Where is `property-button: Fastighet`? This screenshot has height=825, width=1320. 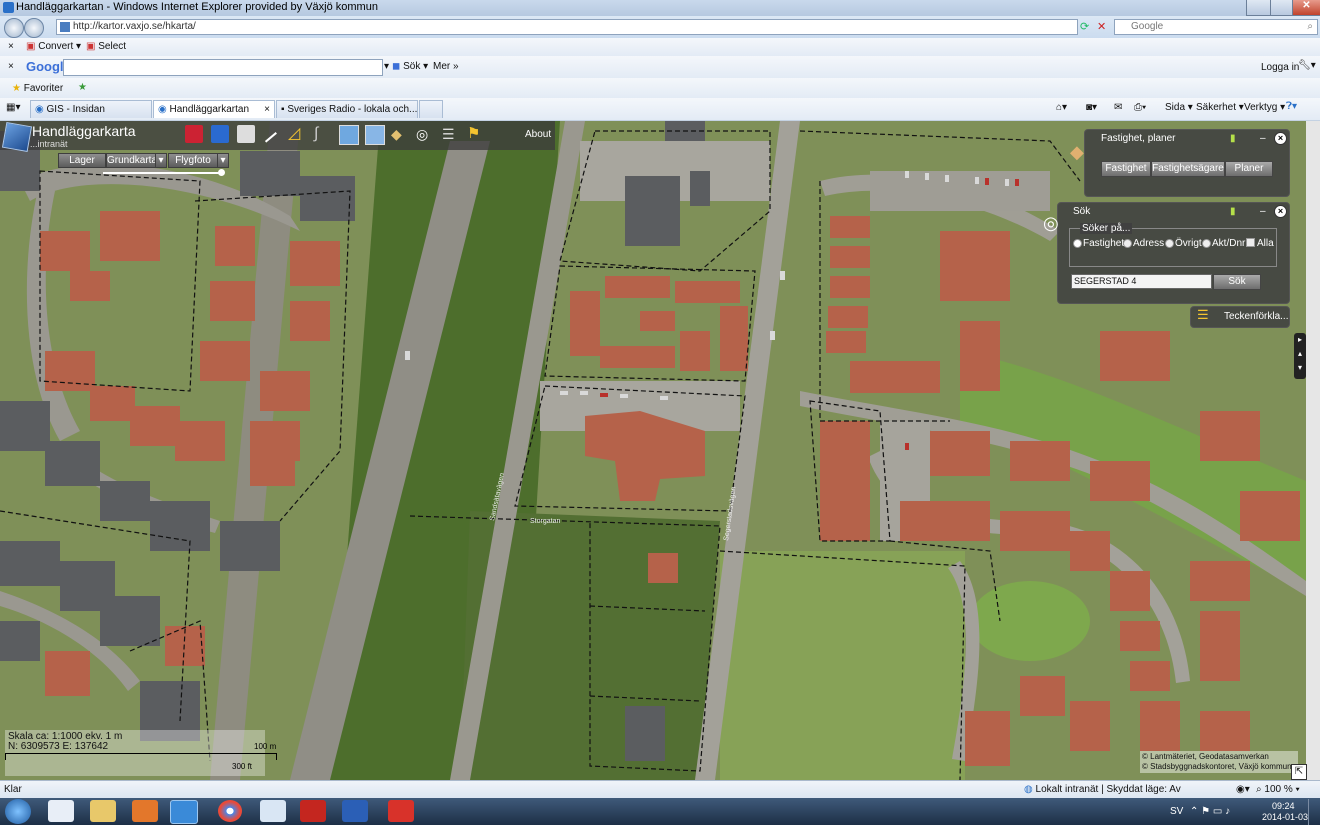 property-button: Fastighet is located at coordinates (1126, 169).